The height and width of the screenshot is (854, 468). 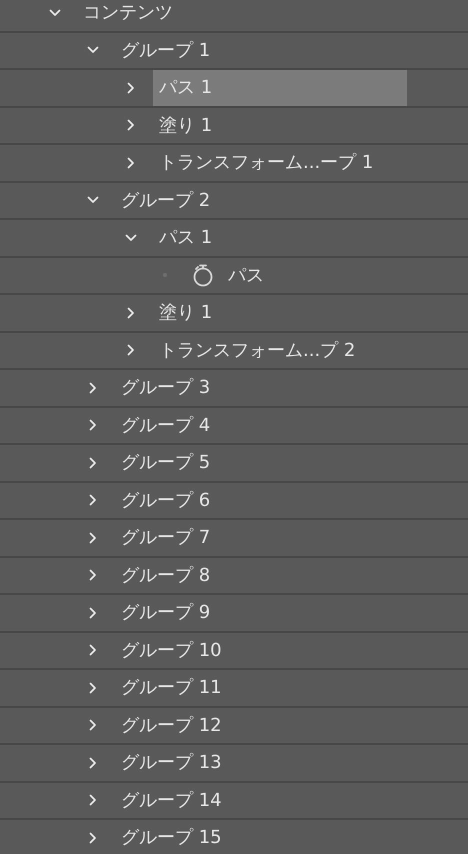 What do you see at coordinates (242, 612) in the screenshot?
I see `tree-item: グループ 9` at bounding box center [242, 612].